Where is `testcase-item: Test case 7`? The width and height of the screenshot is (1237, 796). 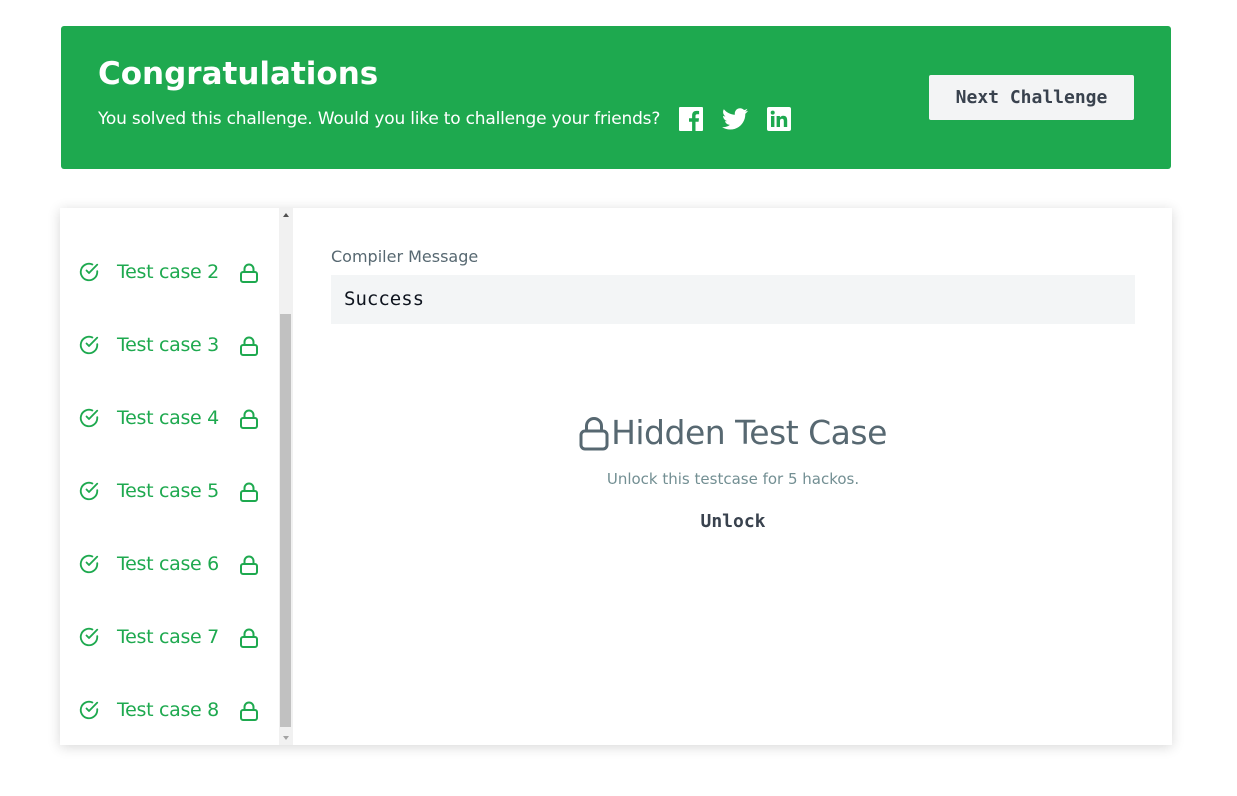
testcase-item: Test case 7 is located at coordinates (170, 637).